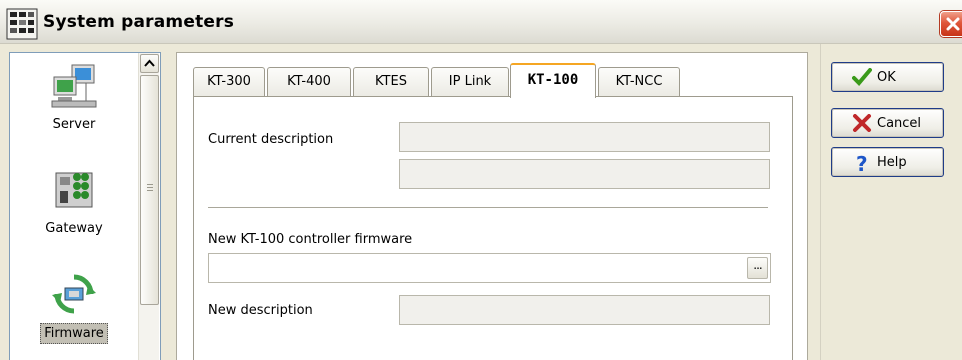 The height and width of the screenshot is (360, 962). What do you see at coordinates (553, 80) in the screenshot?
I see `tab-kt-100: KT-100` at bounding box center [553, 80].